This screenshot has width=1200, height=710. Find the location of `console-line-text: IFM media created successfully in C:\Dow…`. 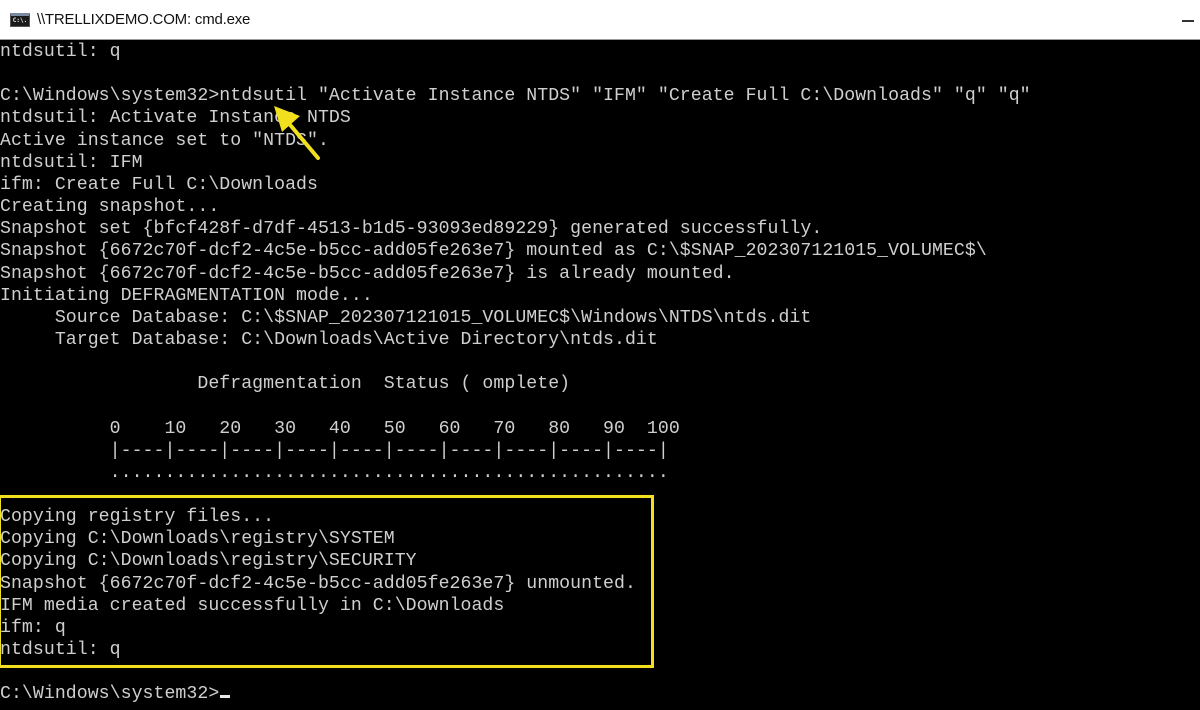

console-line-text: IFM media created successfully in C:\Dow… is located at coordinates (252, 605).